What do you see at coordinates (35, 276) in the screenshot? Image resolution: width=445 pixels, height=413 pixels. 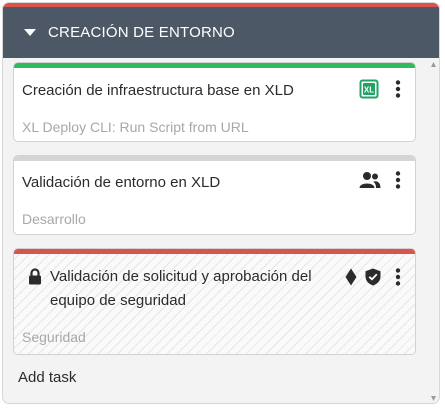 I see `lock-icon` at bounding box center [35, 276].